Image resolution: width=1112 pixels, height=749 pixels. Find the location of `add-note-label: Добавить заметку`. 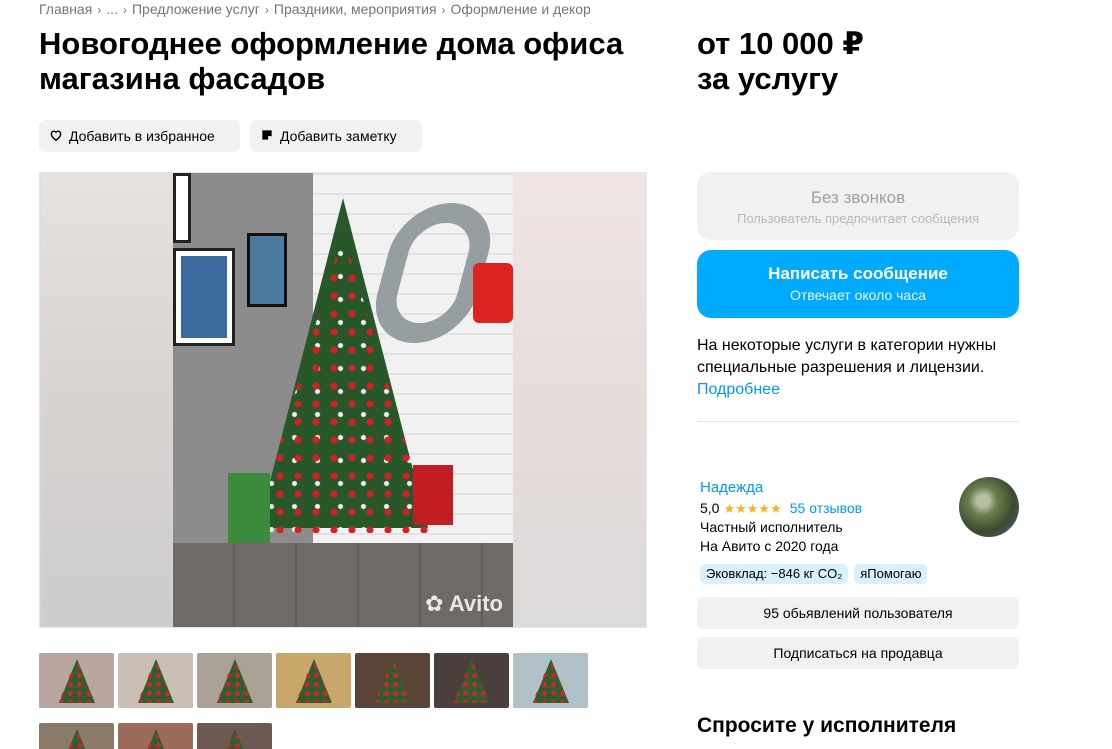

add-note-label: Добавить заметку is located at coordinates (338, 136).